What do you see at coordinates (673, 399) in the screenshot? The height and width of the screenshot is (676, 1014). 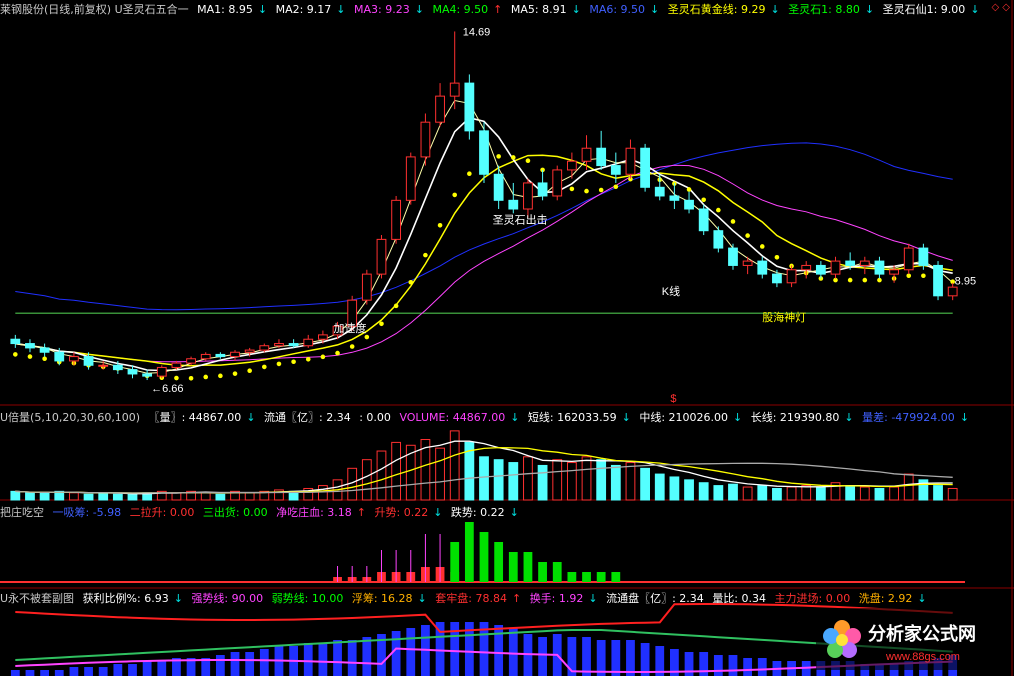 I see `dollar-marker: $` at bounding box center [673, 399].